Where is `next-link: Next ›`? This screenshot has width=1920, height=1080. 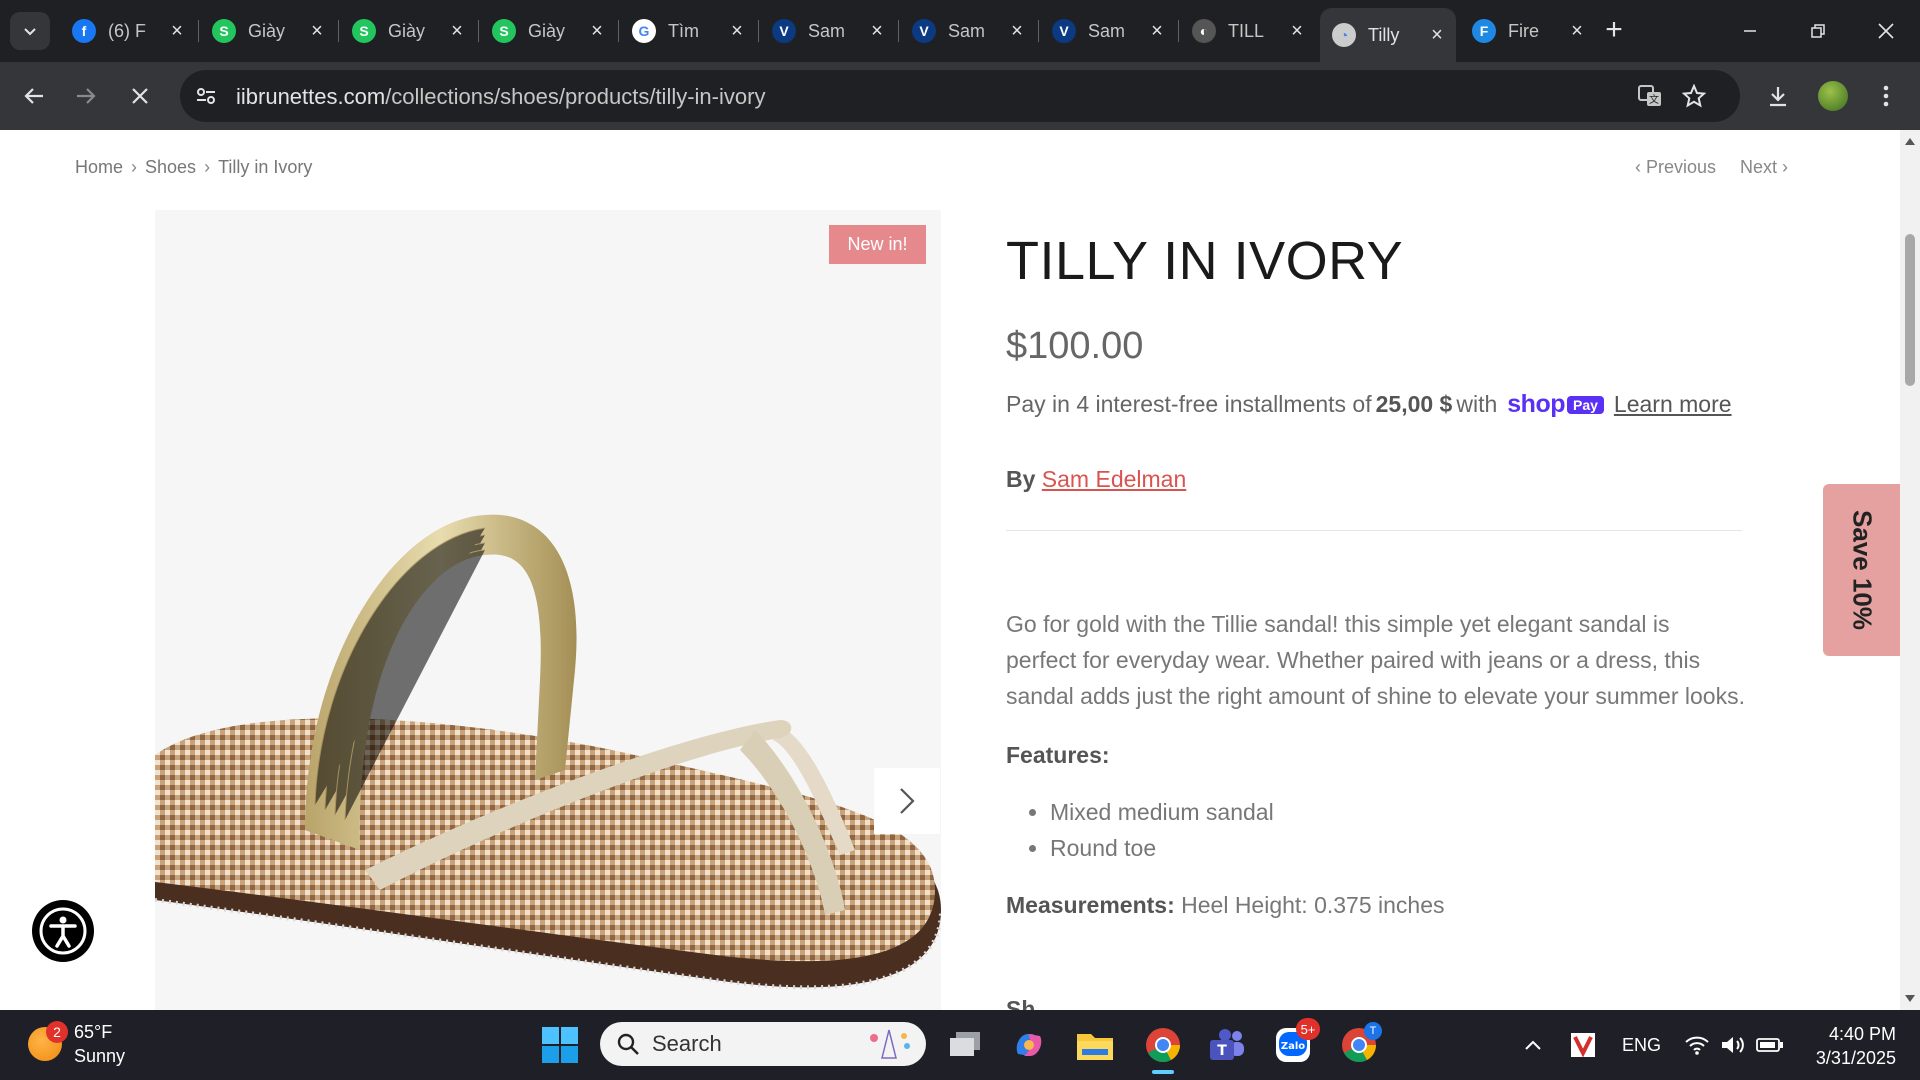 next-link: Next › is located at coordinates (1764, 167).